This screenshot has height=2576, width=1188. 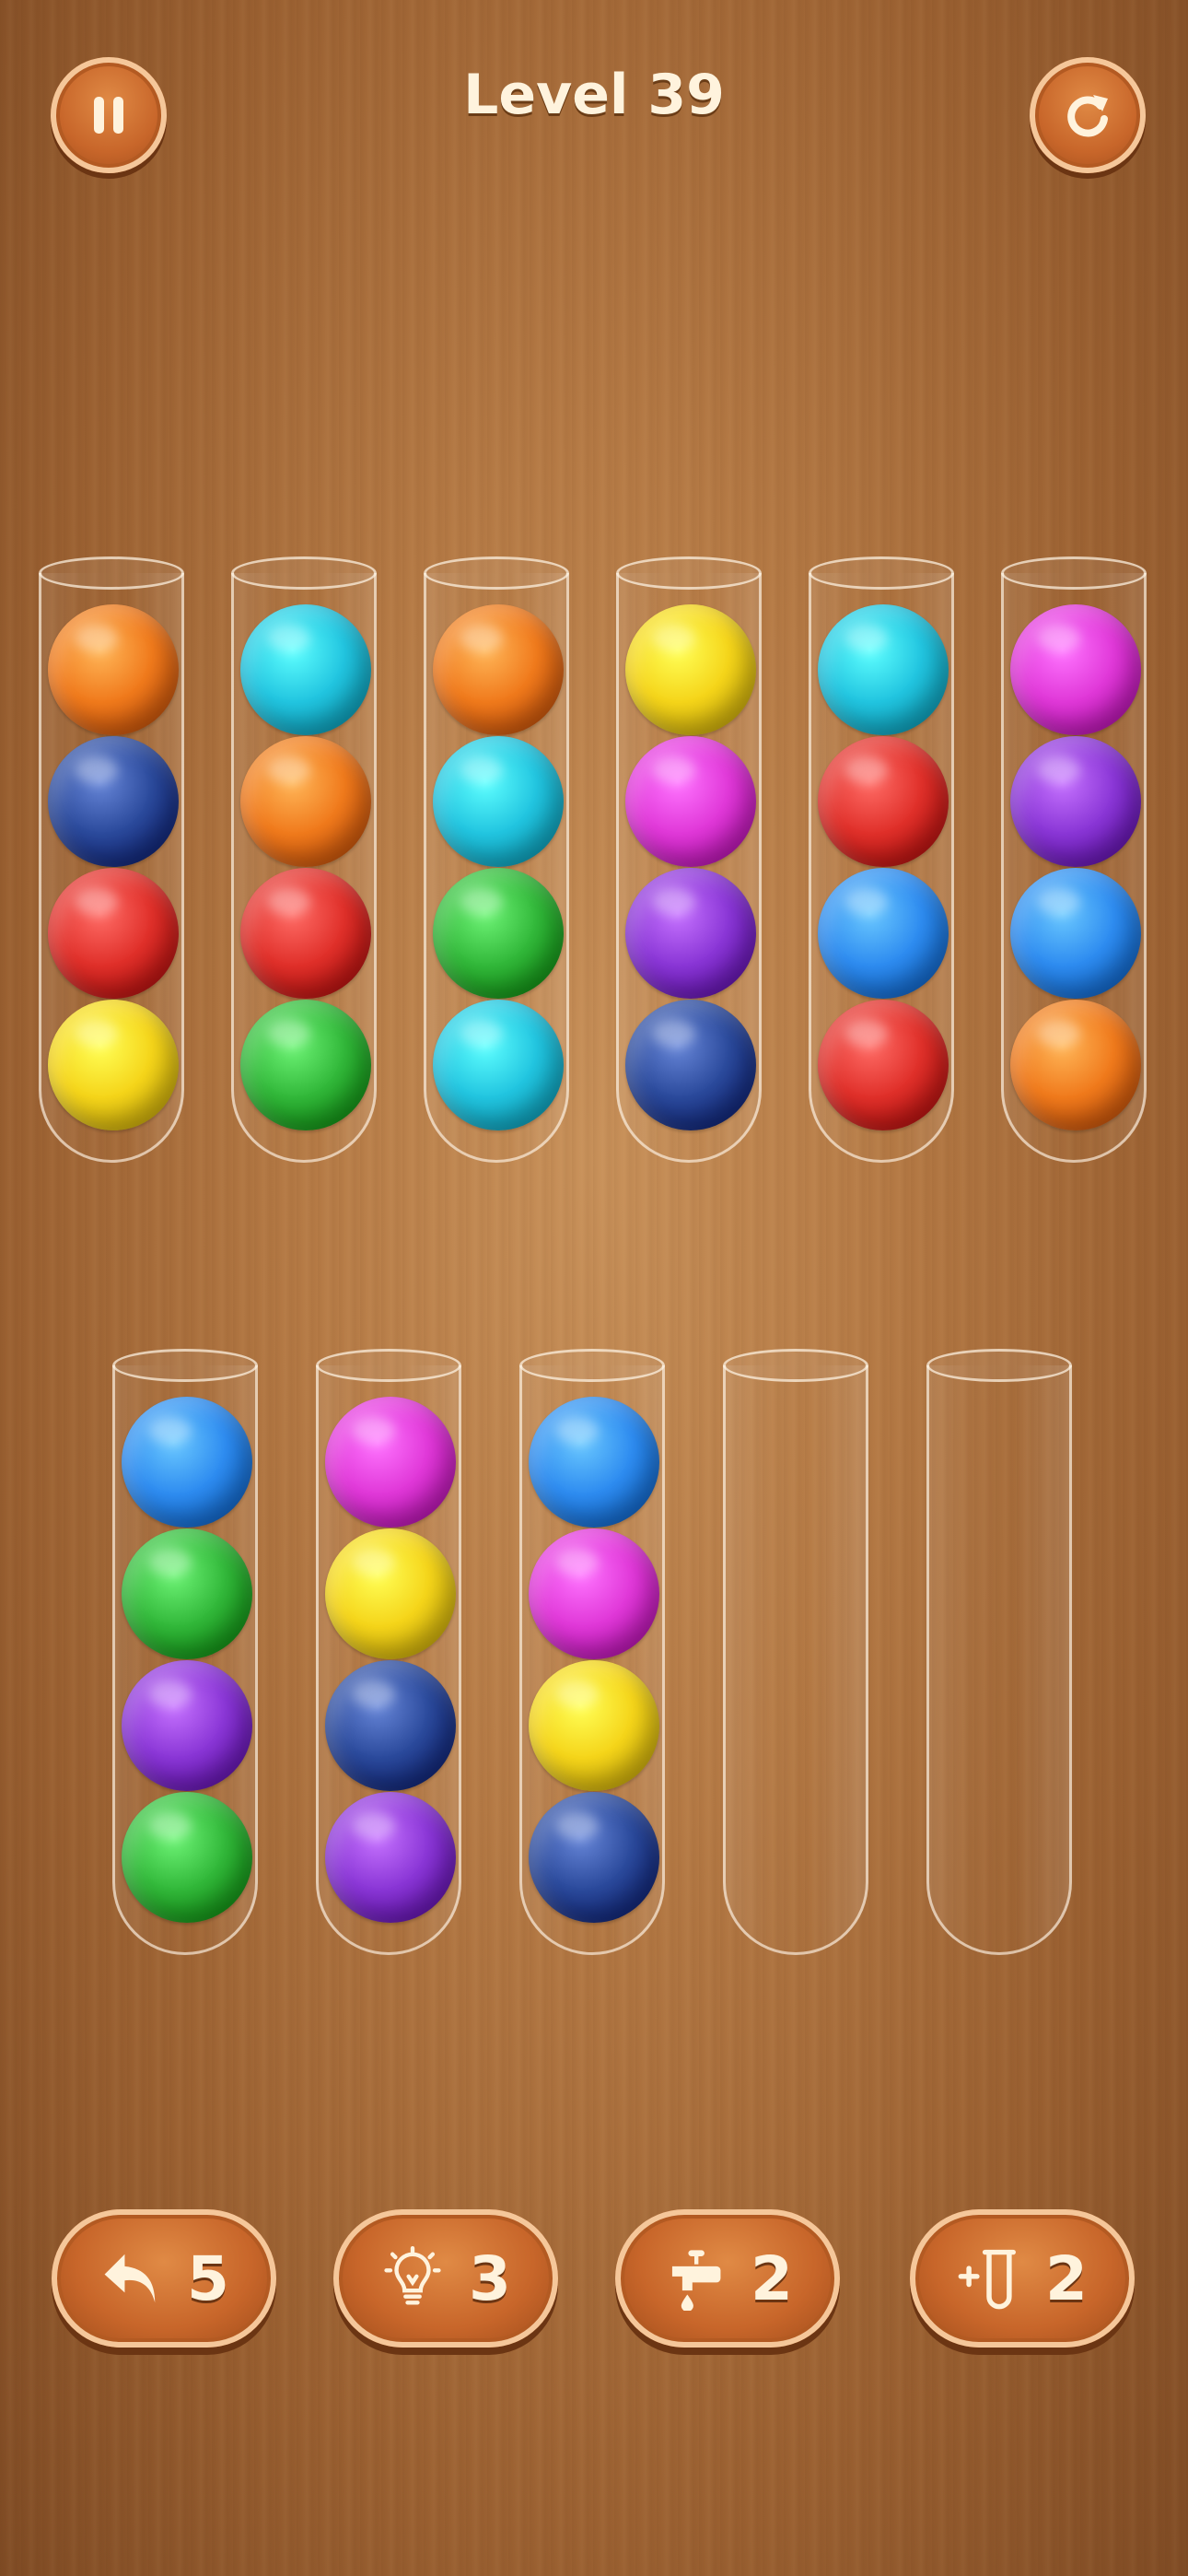 I want to click on add-tube-icon, so click(x=987, y=2279).